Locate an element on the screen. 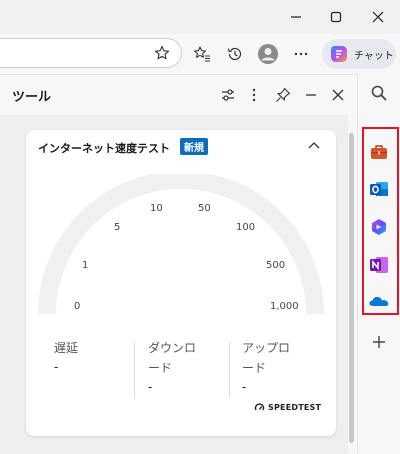 Image resolution: width=400 pixels, height=454 pixels. pin-icon is located at coordinates (283, 95).